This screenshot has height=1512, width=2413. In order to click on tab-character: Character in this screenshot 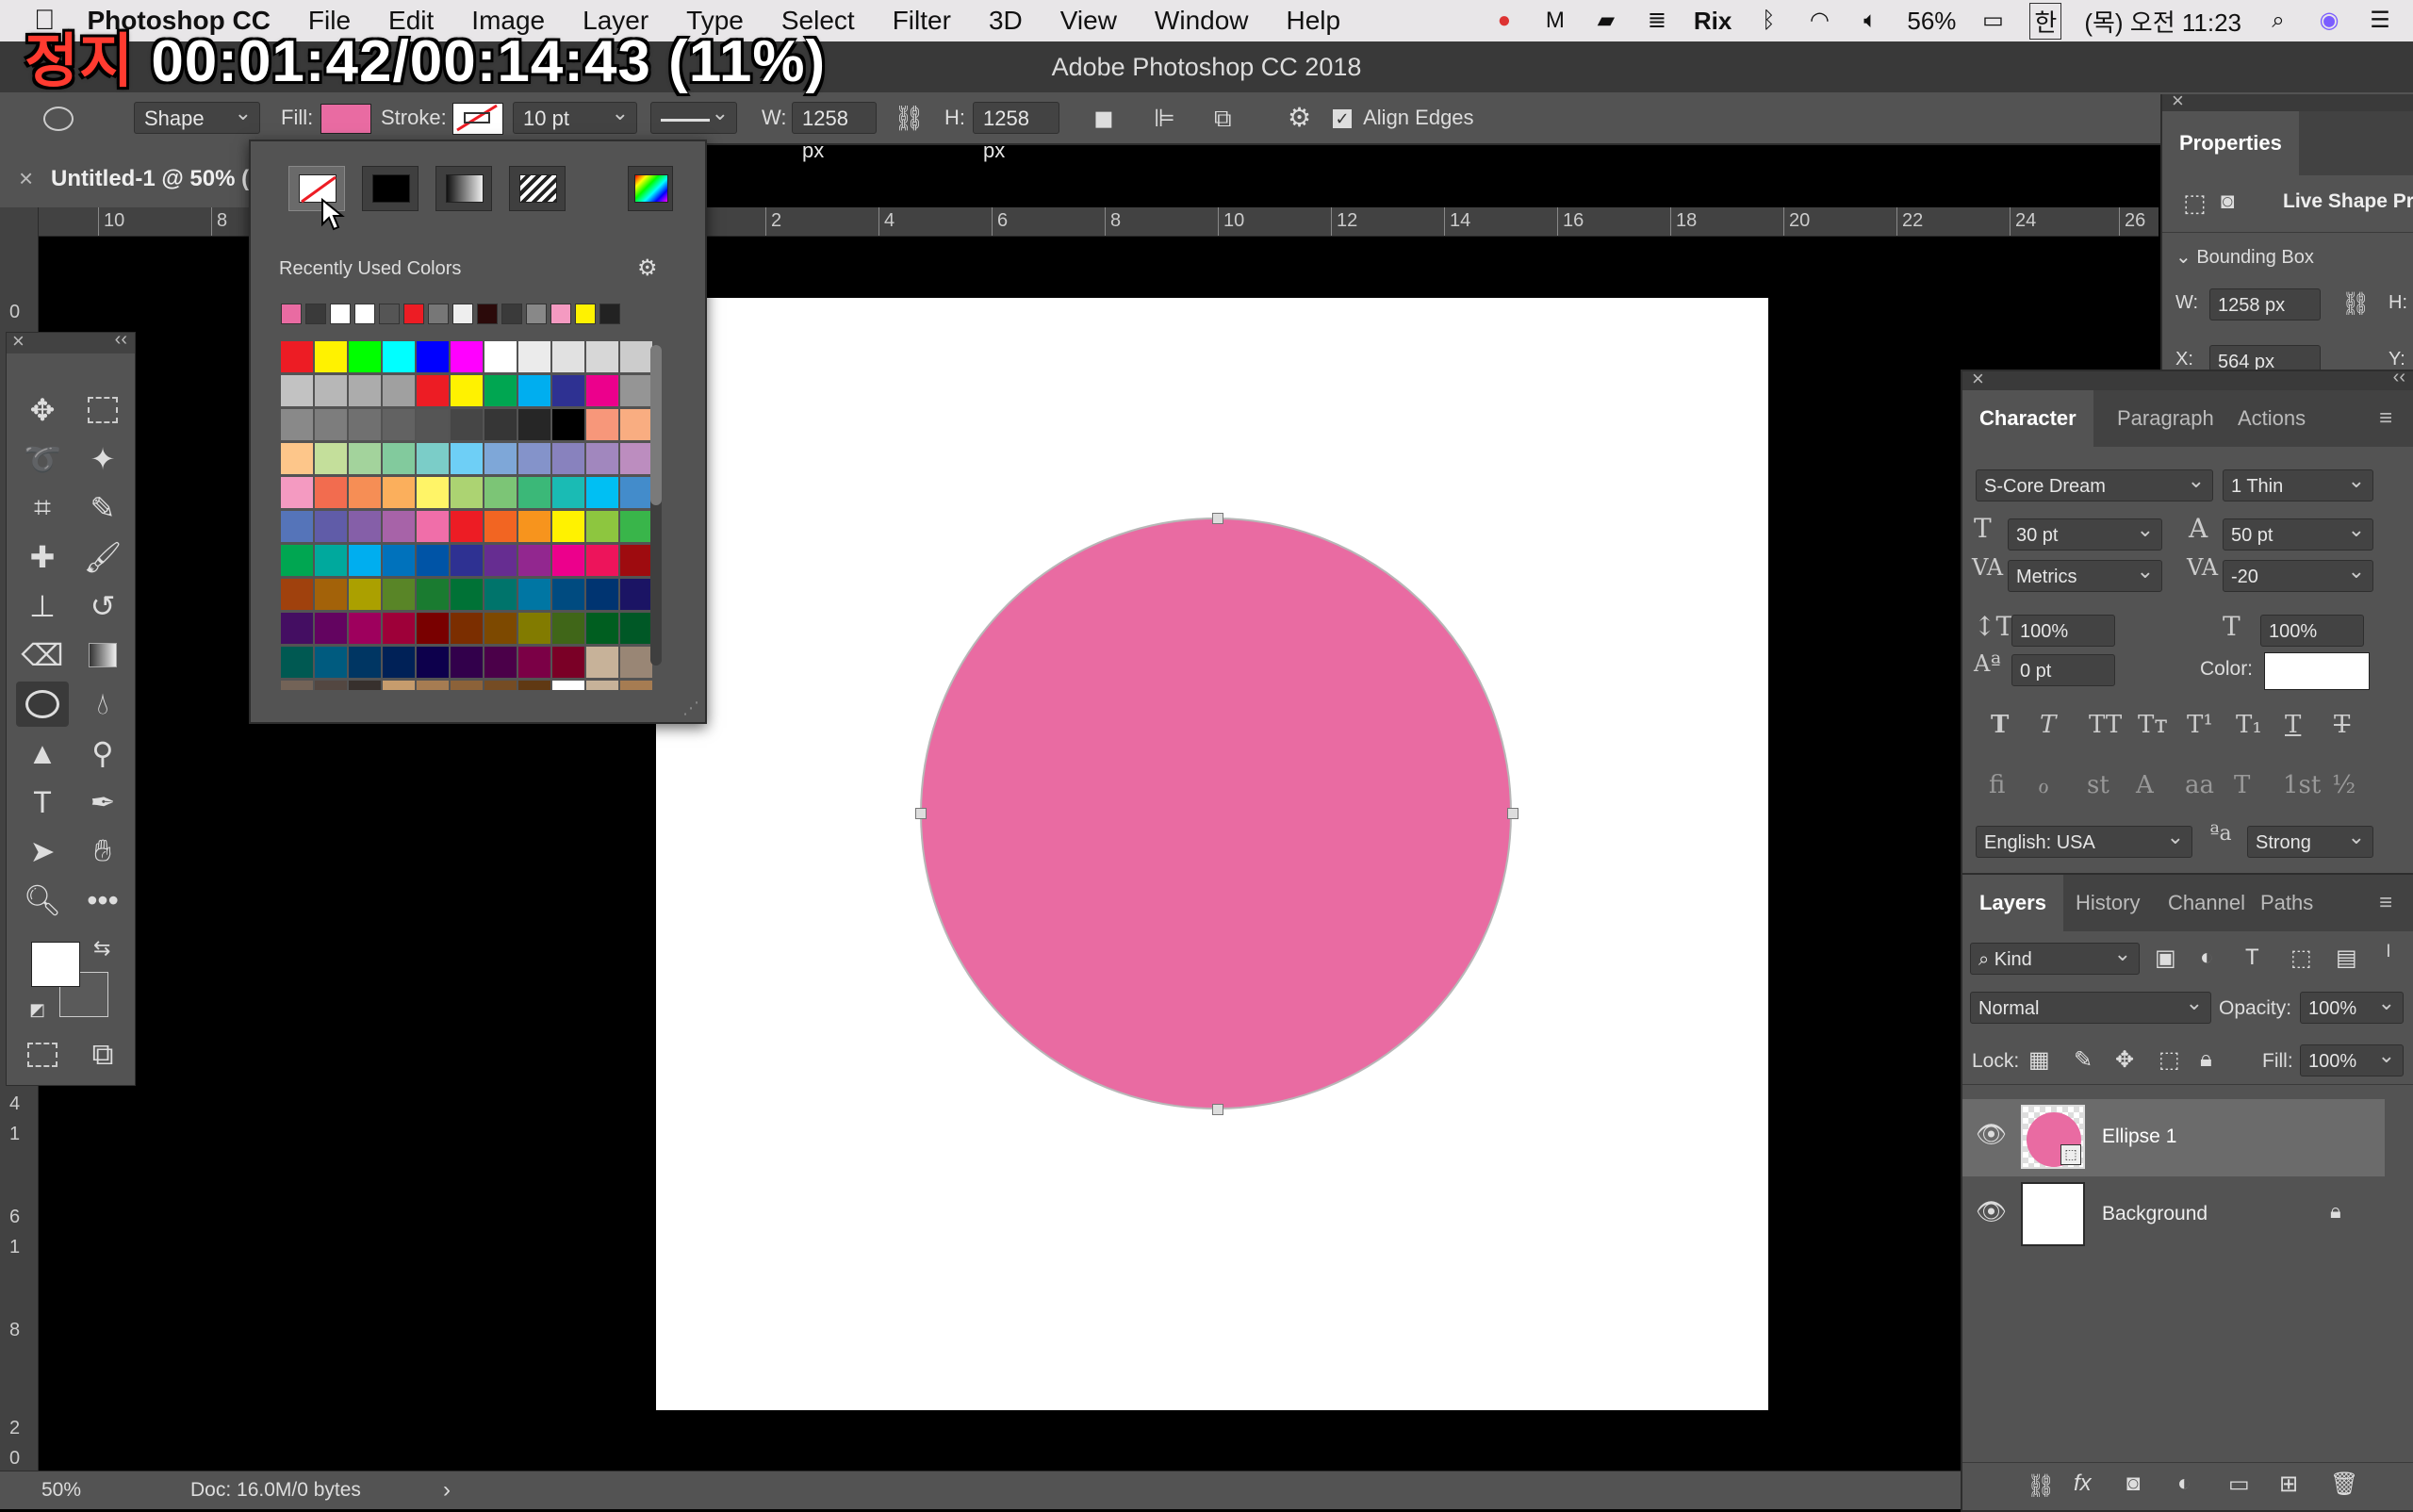, I will do `click(2027, 418)`.